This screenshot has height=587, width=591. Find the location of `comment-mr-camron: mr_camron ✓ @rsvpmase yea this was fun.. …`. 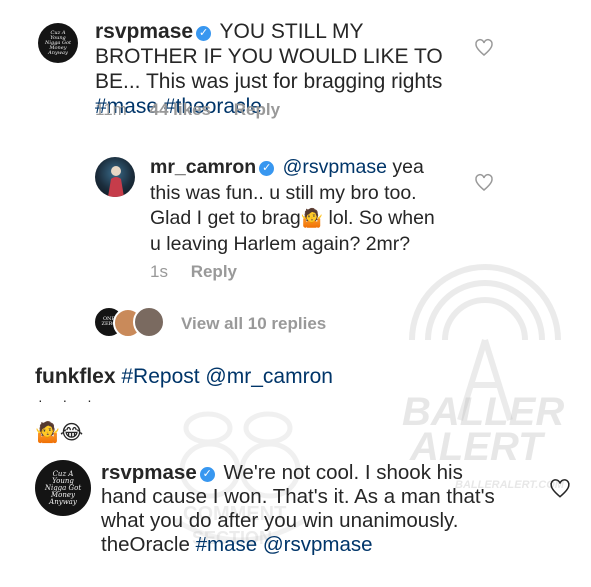

comment-mr-camron: mr_camron ✓ @rsvpmase yea this was fun.. … is located at coordinates (300, 206).